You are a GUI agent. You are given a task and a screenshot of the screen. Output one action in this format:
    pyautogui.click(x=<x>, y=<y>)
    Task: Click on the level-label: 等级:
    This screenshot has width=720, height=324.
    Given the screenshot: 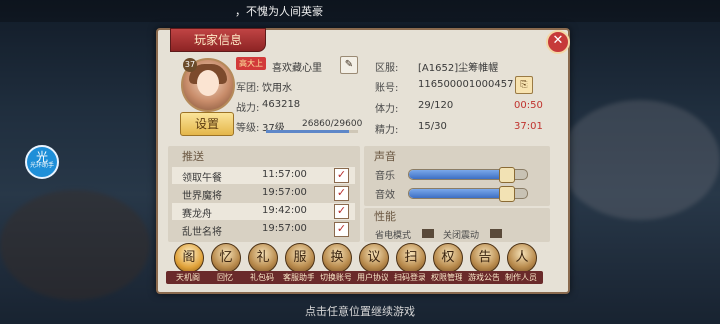 What is the action you would take?
    pyautogui.click(x=248, y=128)
    